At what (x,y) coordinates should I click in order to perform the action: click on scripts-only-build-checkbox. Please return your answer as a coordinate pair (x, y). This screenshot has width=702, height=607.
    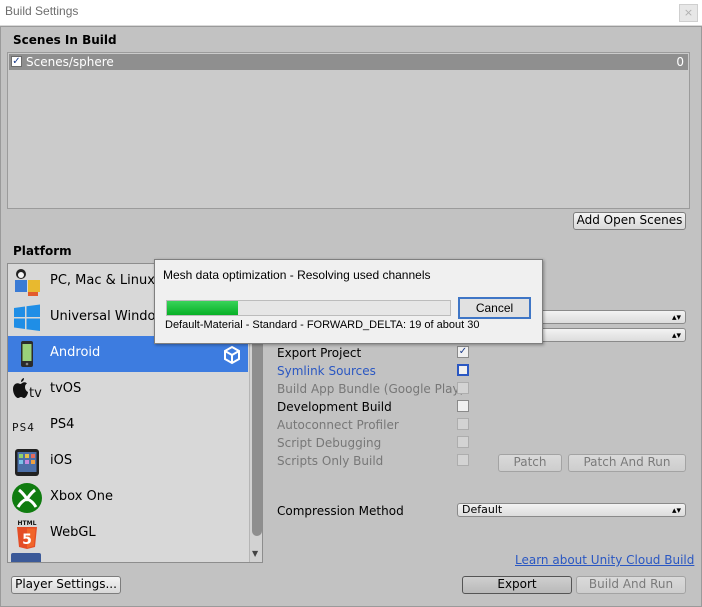
    Looking at the image, I should click on (463, 460).